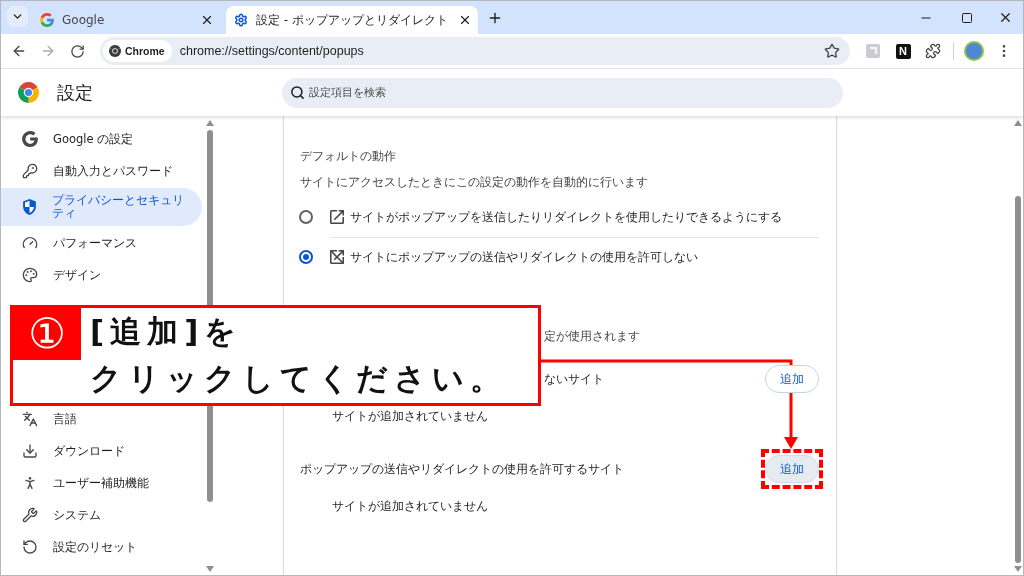 The width and height of the screenshot is (1024, 576). Describe the element at coordinates (101, 243) in the screenshot. I see `sidebar-item: パフォーマンス` at that location.